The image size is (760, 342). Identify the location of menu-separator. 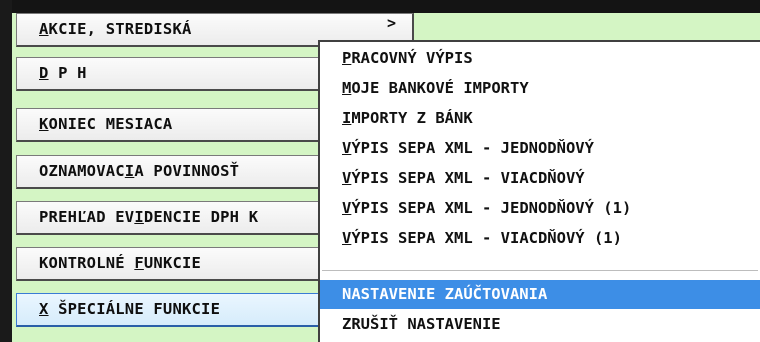
(540, 270).